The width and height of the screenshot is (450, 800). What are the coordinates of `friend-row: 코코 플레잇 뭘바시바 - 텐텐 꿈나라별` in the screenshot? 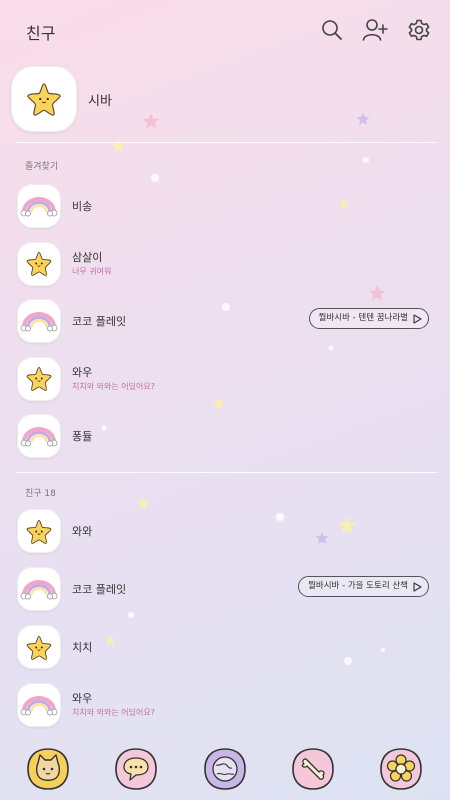 It's located at (224, 321).